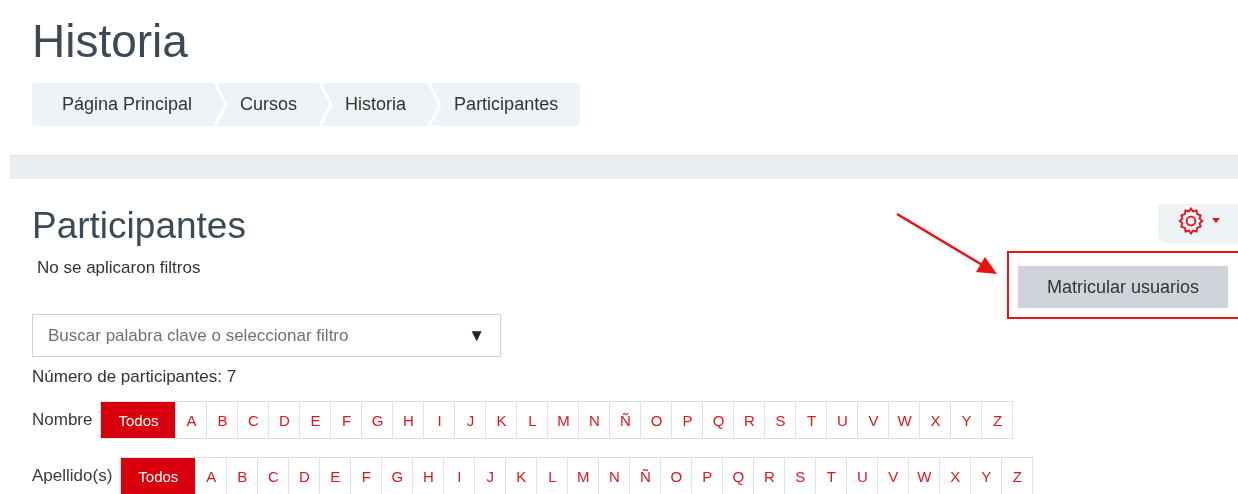 This screenshot has height=494, width=1238. Describe the element at coordinates (198, 335) in the screenshot. I see `select-placeholder: Buscar palabra clave o seleccionar filtro` at that location.